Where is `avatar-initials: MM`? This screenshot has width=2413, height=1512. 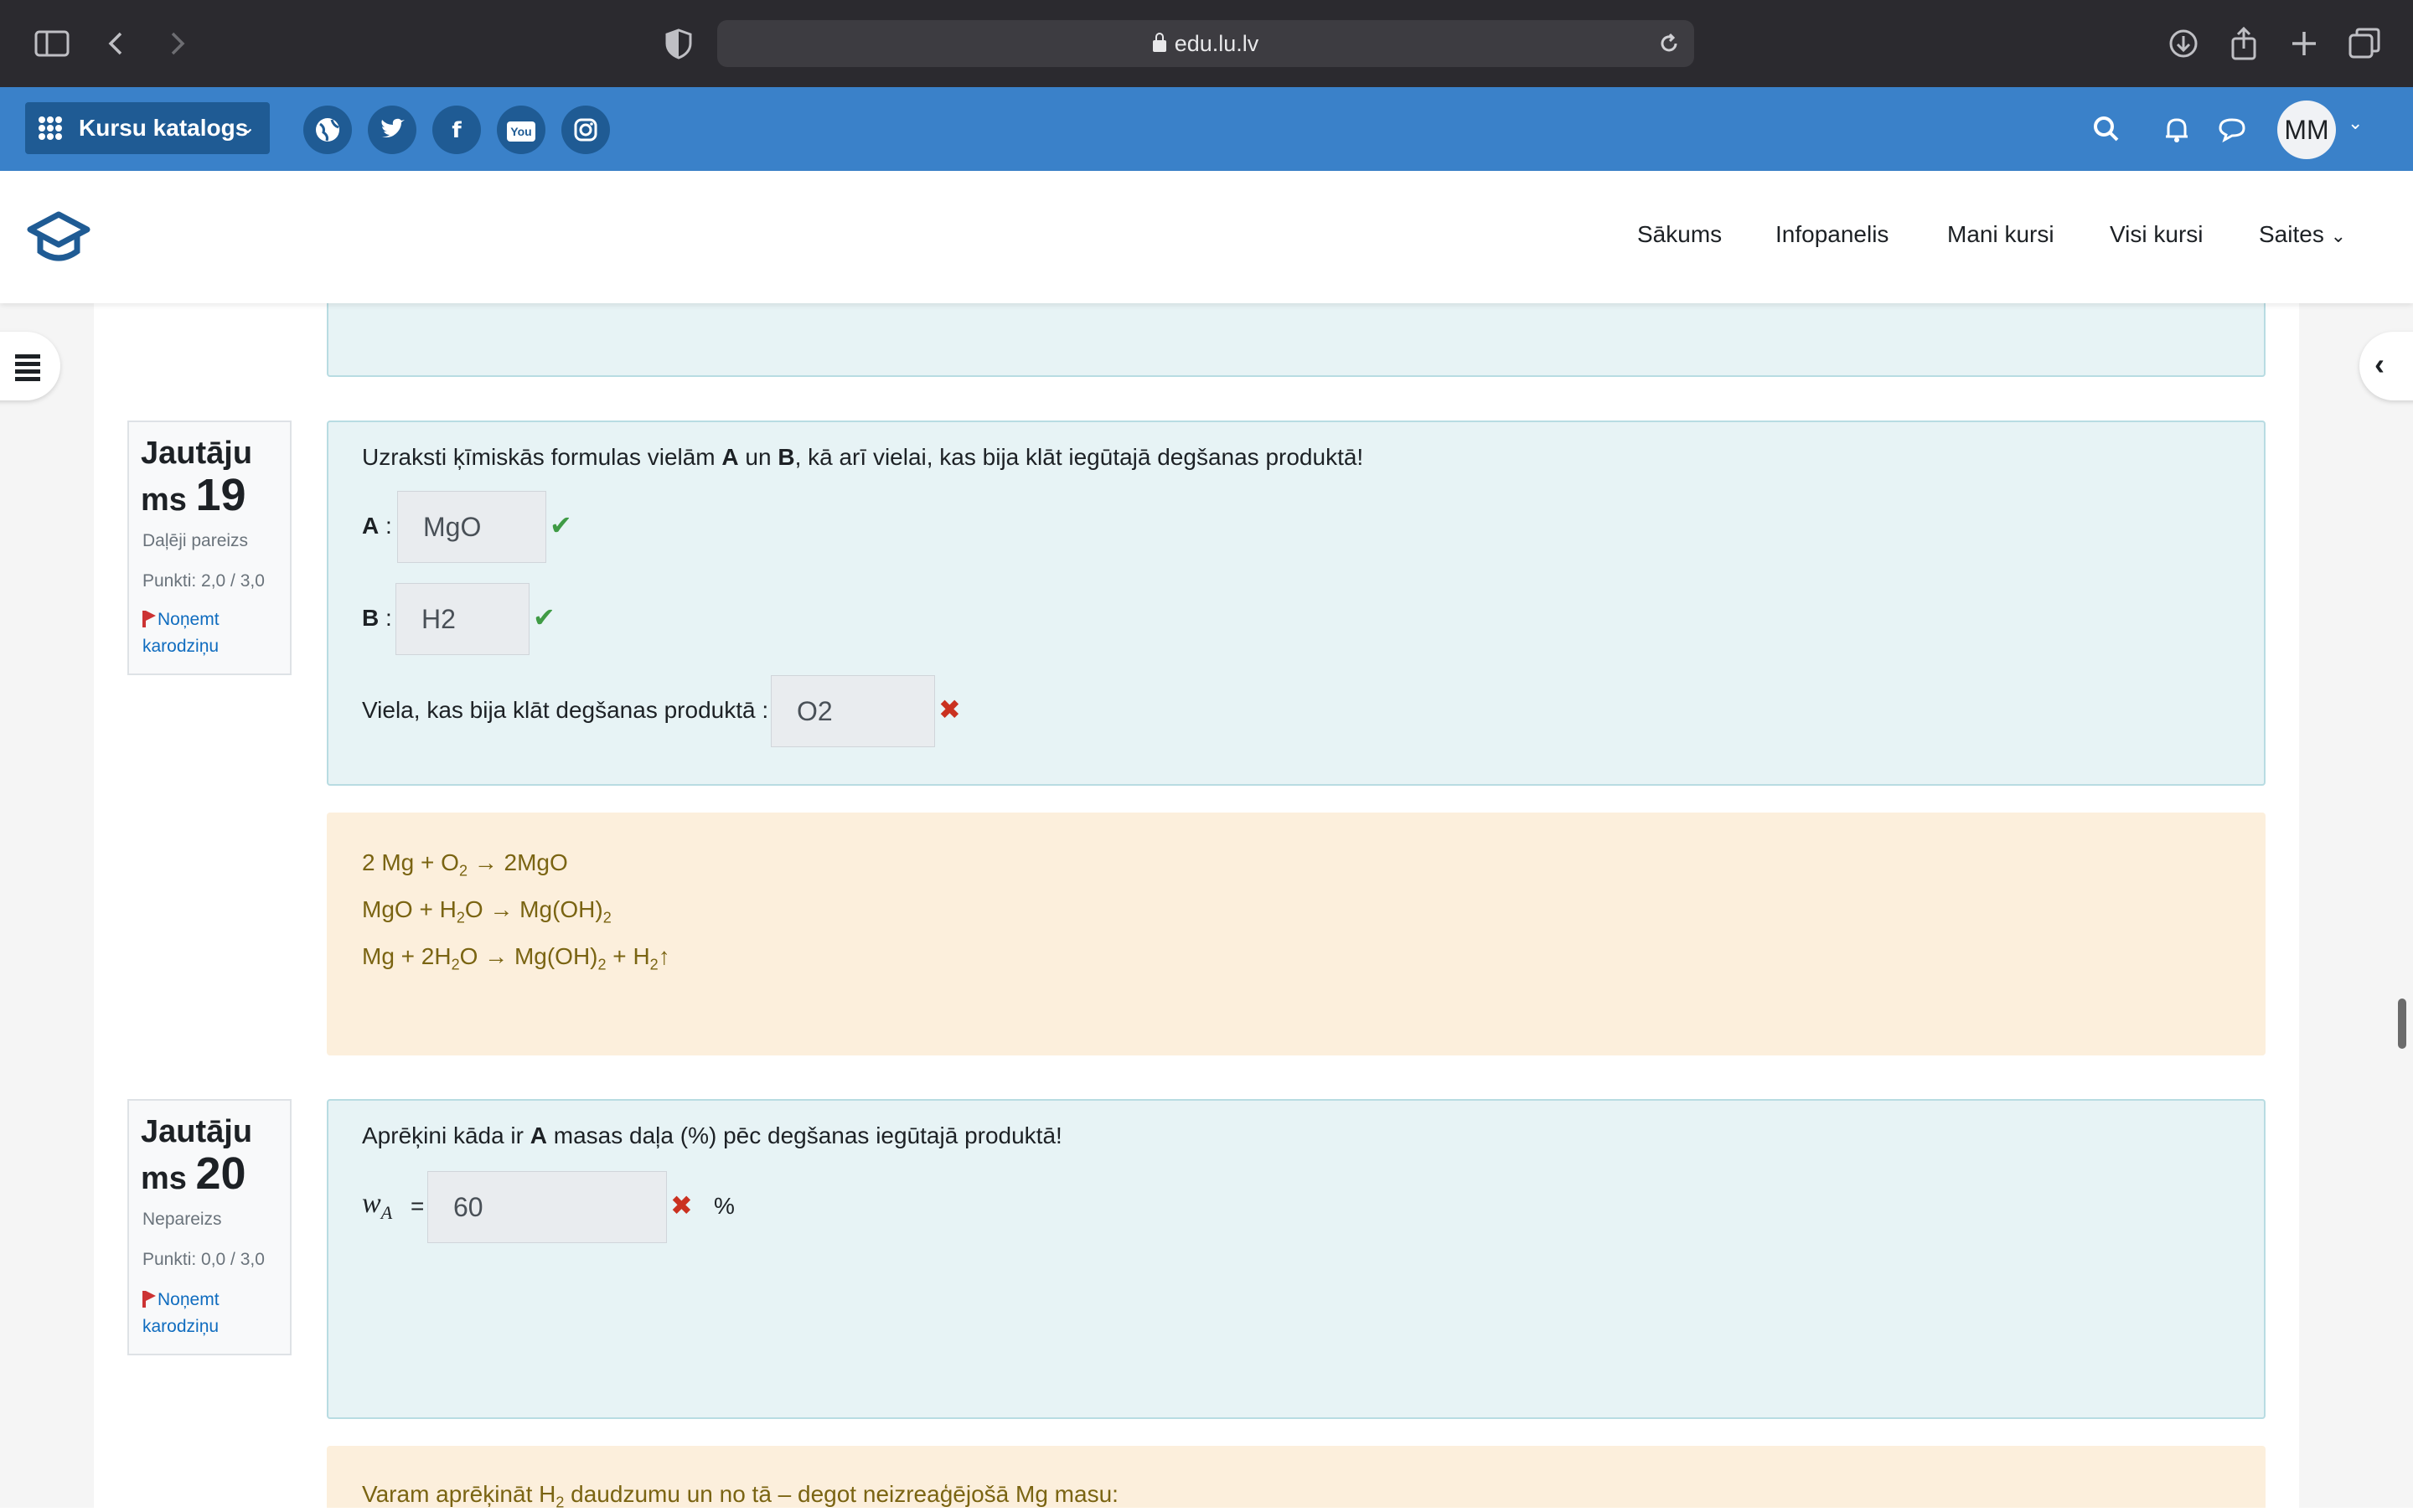 avatar-initials: MM is located at coordinates (2306, 130).